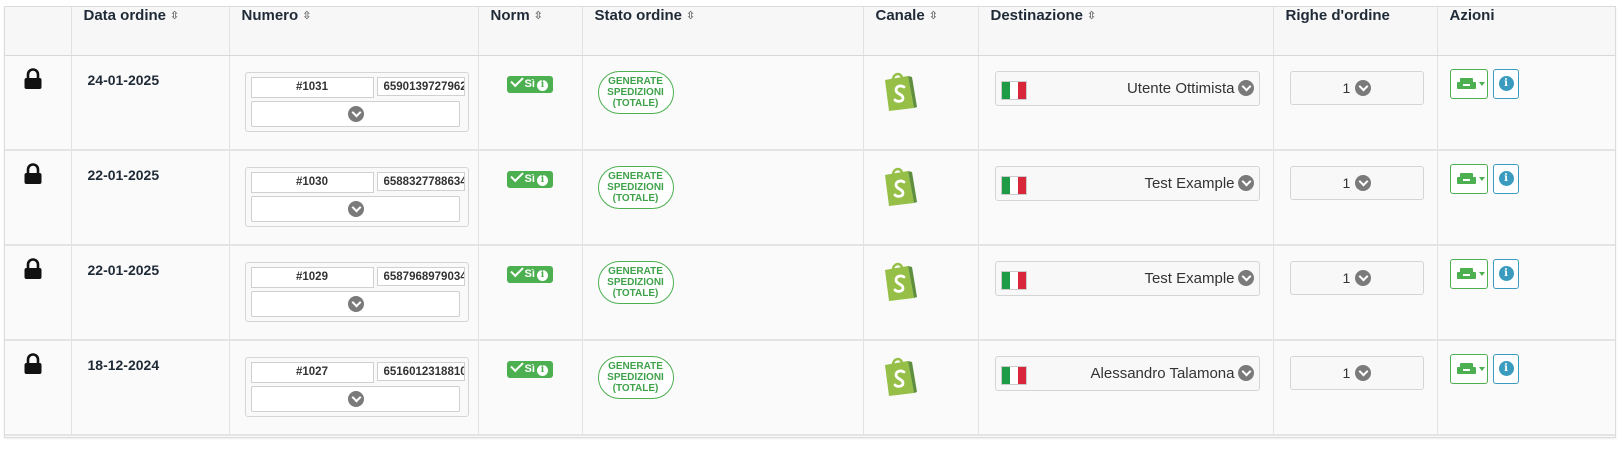 The height and width of the screenshot is (449, 1622). What do you see at coordinates (420, 371) in the screenshot?
I see `order-code-field: 6516012318810` at bounding box center [420, 371].